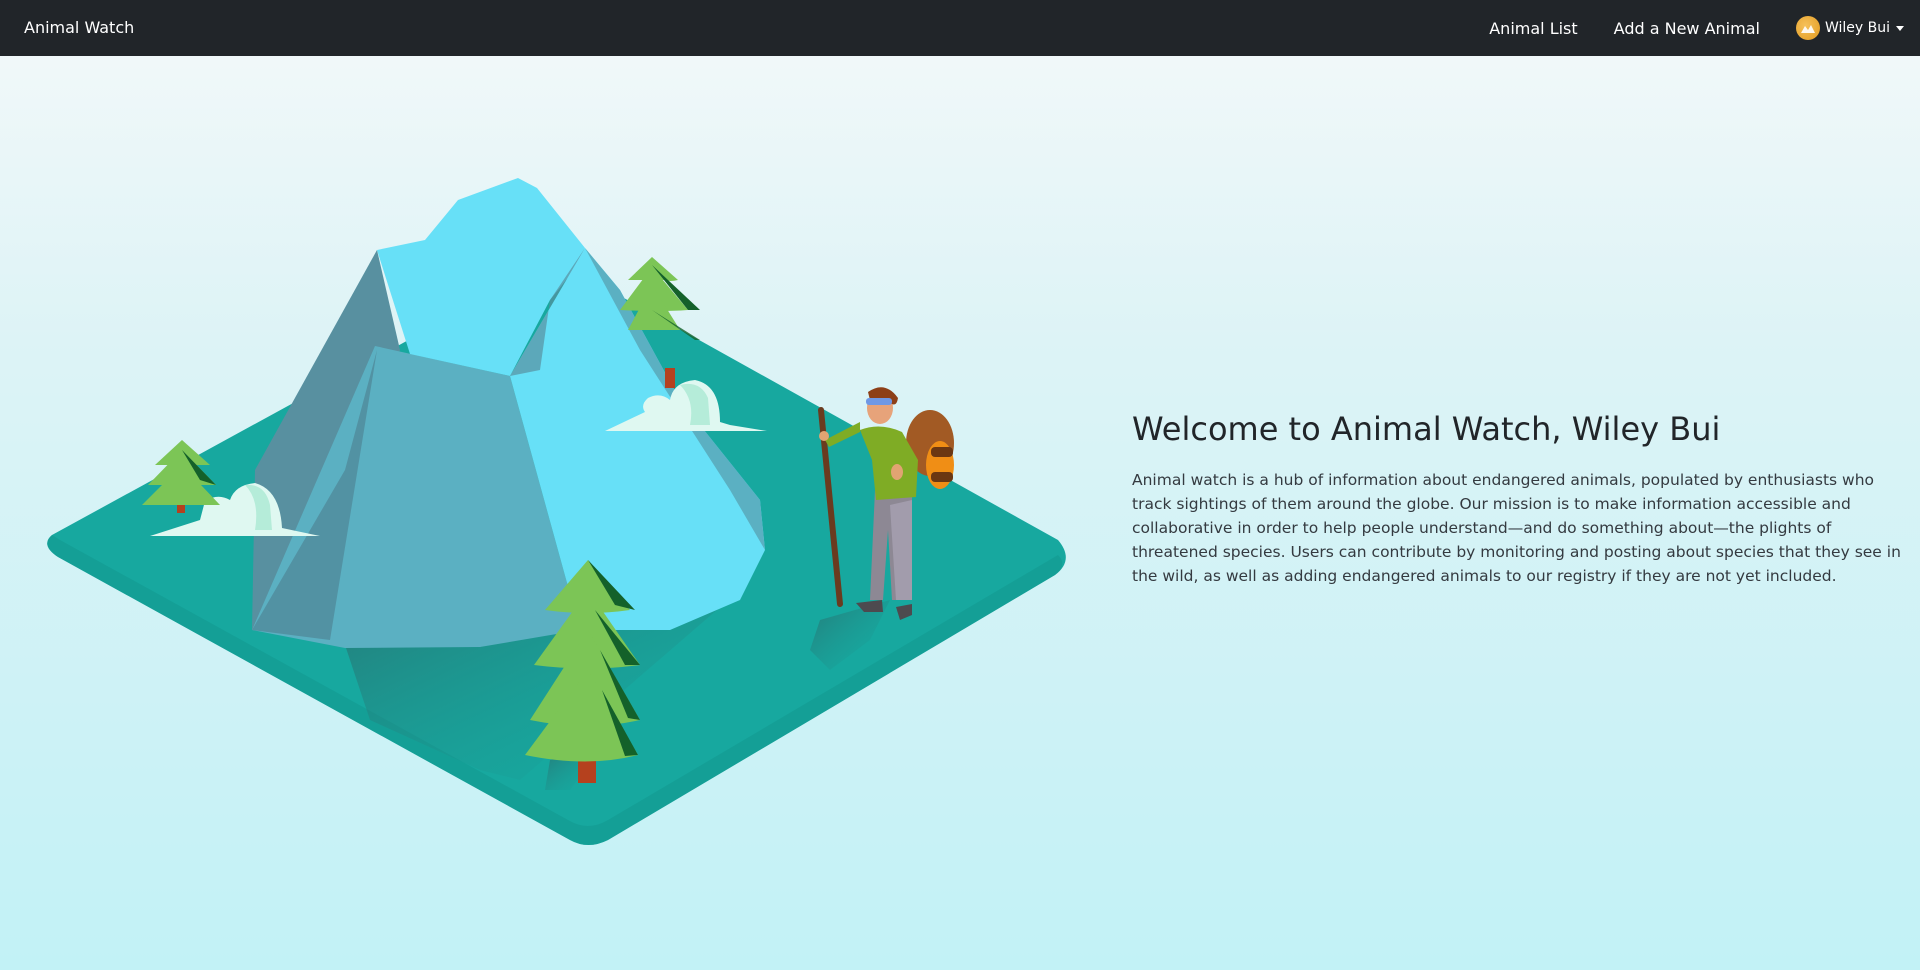  I want to click on user-name: Wiley Bui, so click(1857, 28).